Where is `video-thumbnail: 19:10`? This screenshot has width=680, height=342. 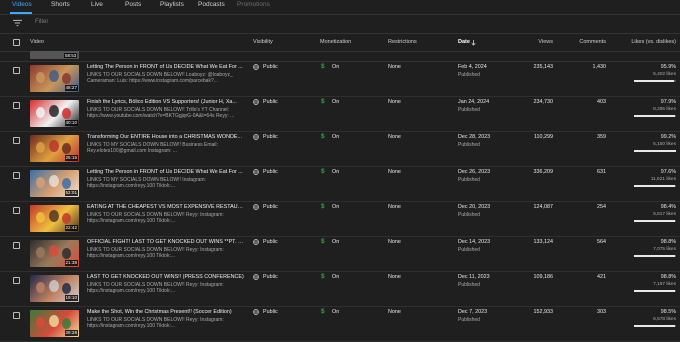 video-thumbnail: 19:10 is located at coordinates (54, 288).